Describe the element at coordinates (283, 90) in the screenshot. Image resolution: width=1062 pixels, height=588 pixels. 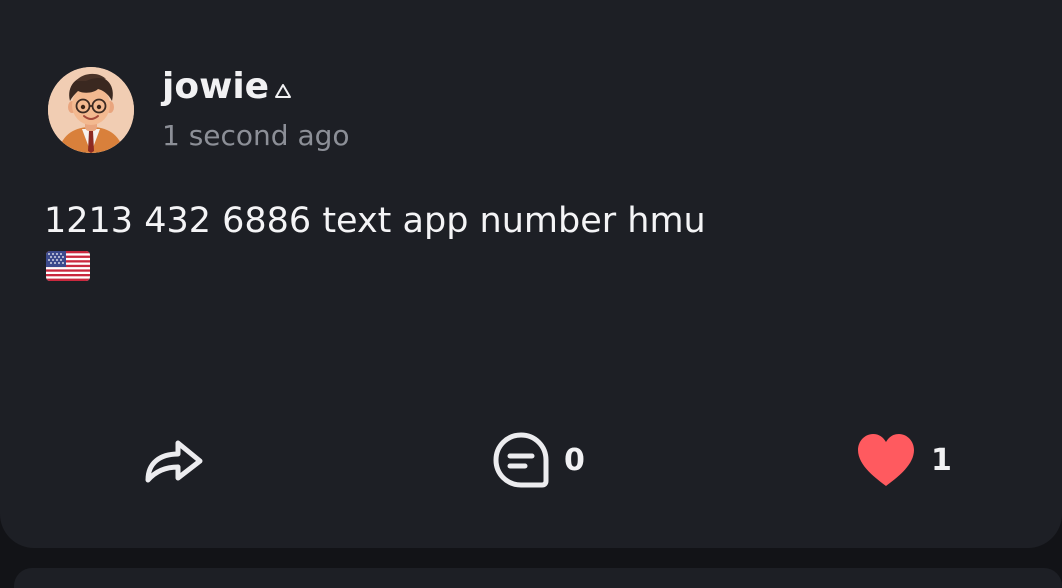
I see `triangle-badge-icon` at that location.